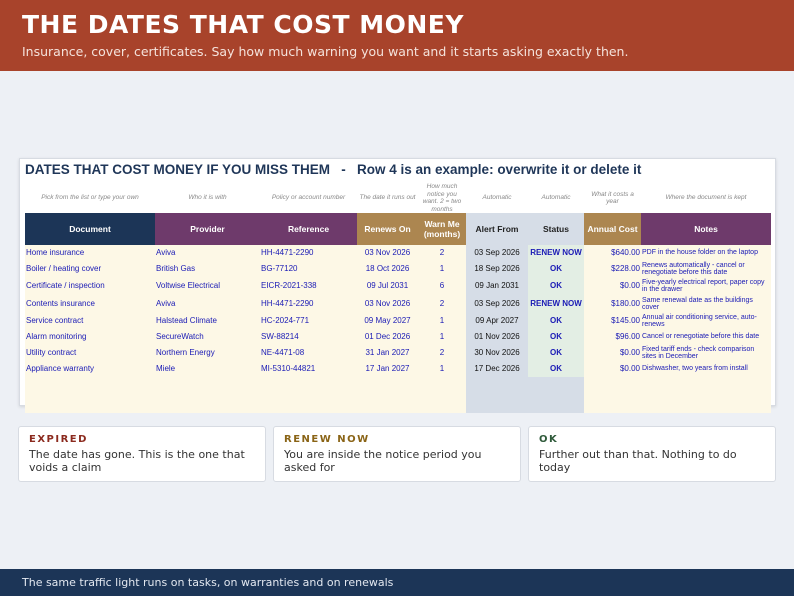 The image size is (794, 596). What do you see at coordinates (612, 253) in the screenshot?
I see `cell-annual-cost: $640.00` at bounding box center [612, 253].